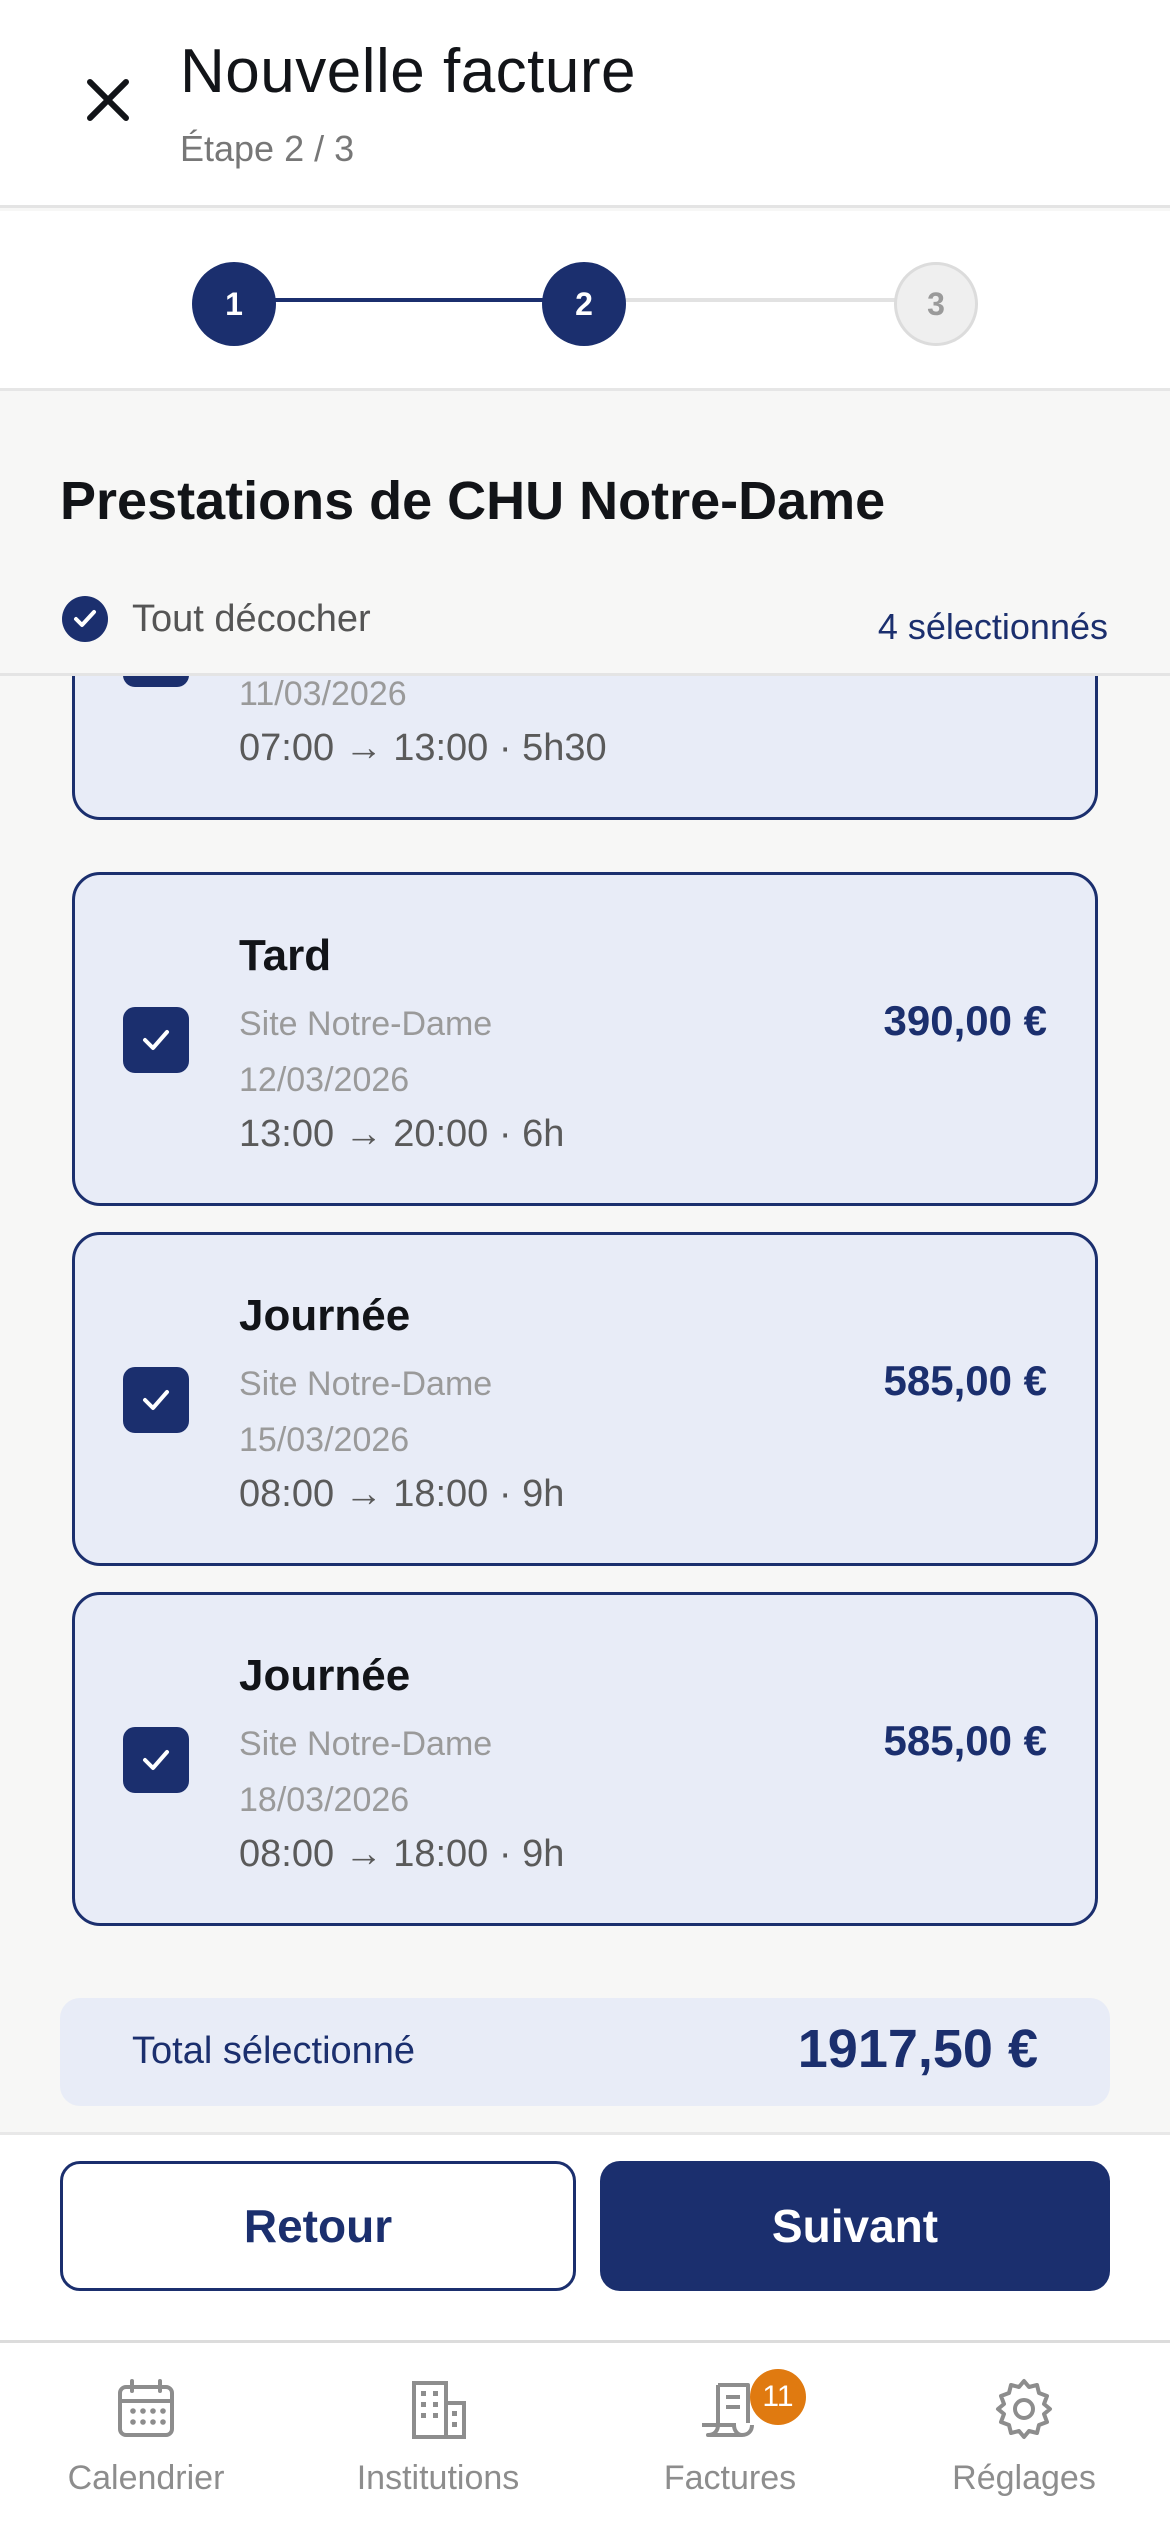 This screenshot has height=2532, width=1170. Describe the element at coordinates (917, 2049) in the screenshot. I see `total-value: 1917,50 €` at that location.